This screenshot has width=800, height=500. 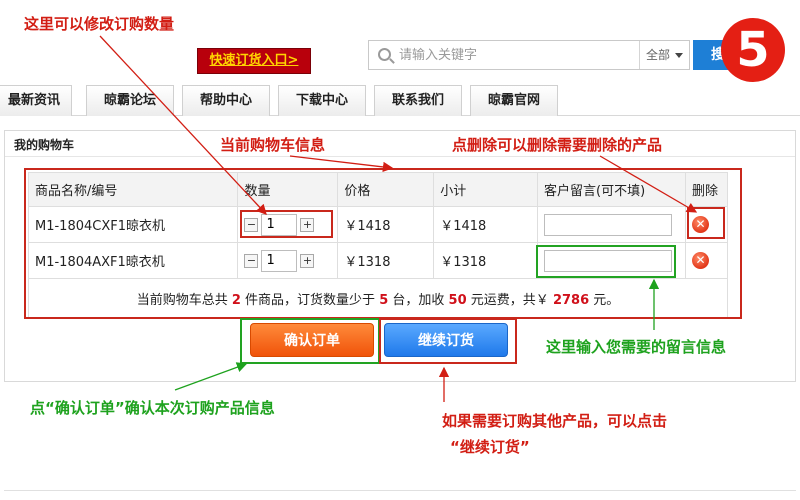 I want to click on continue-tip: 如果需要订购其他产品，可以点击, so click(x=555, y=421).